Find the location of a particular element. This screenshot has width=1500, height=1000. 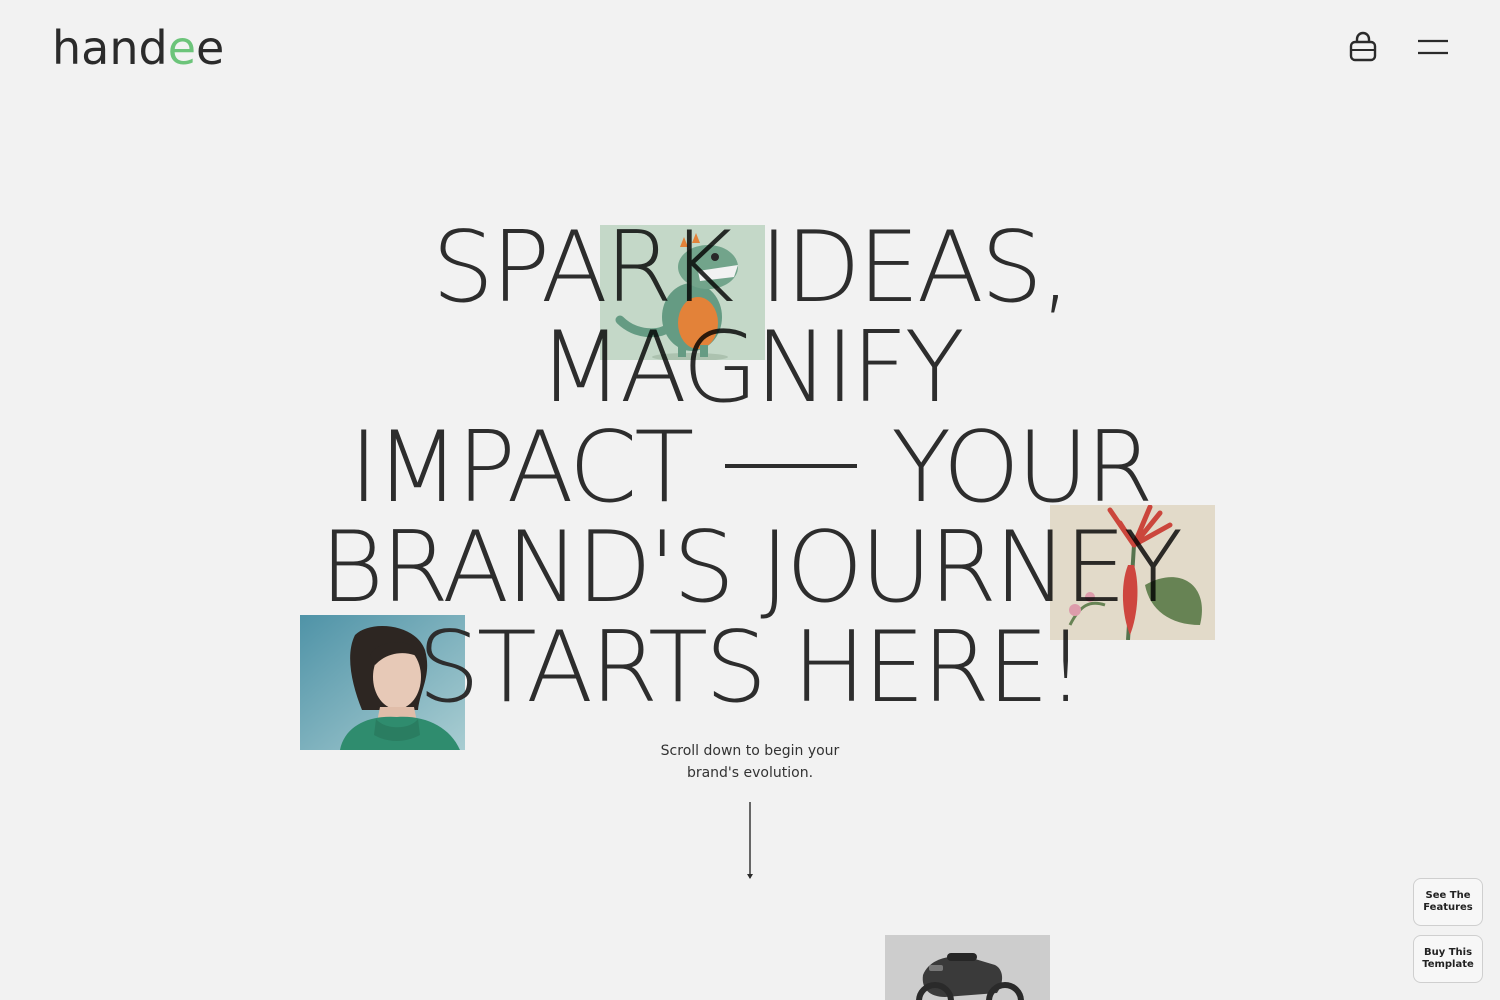

shopping-bag-icon is located at coordinates (1363, 47).